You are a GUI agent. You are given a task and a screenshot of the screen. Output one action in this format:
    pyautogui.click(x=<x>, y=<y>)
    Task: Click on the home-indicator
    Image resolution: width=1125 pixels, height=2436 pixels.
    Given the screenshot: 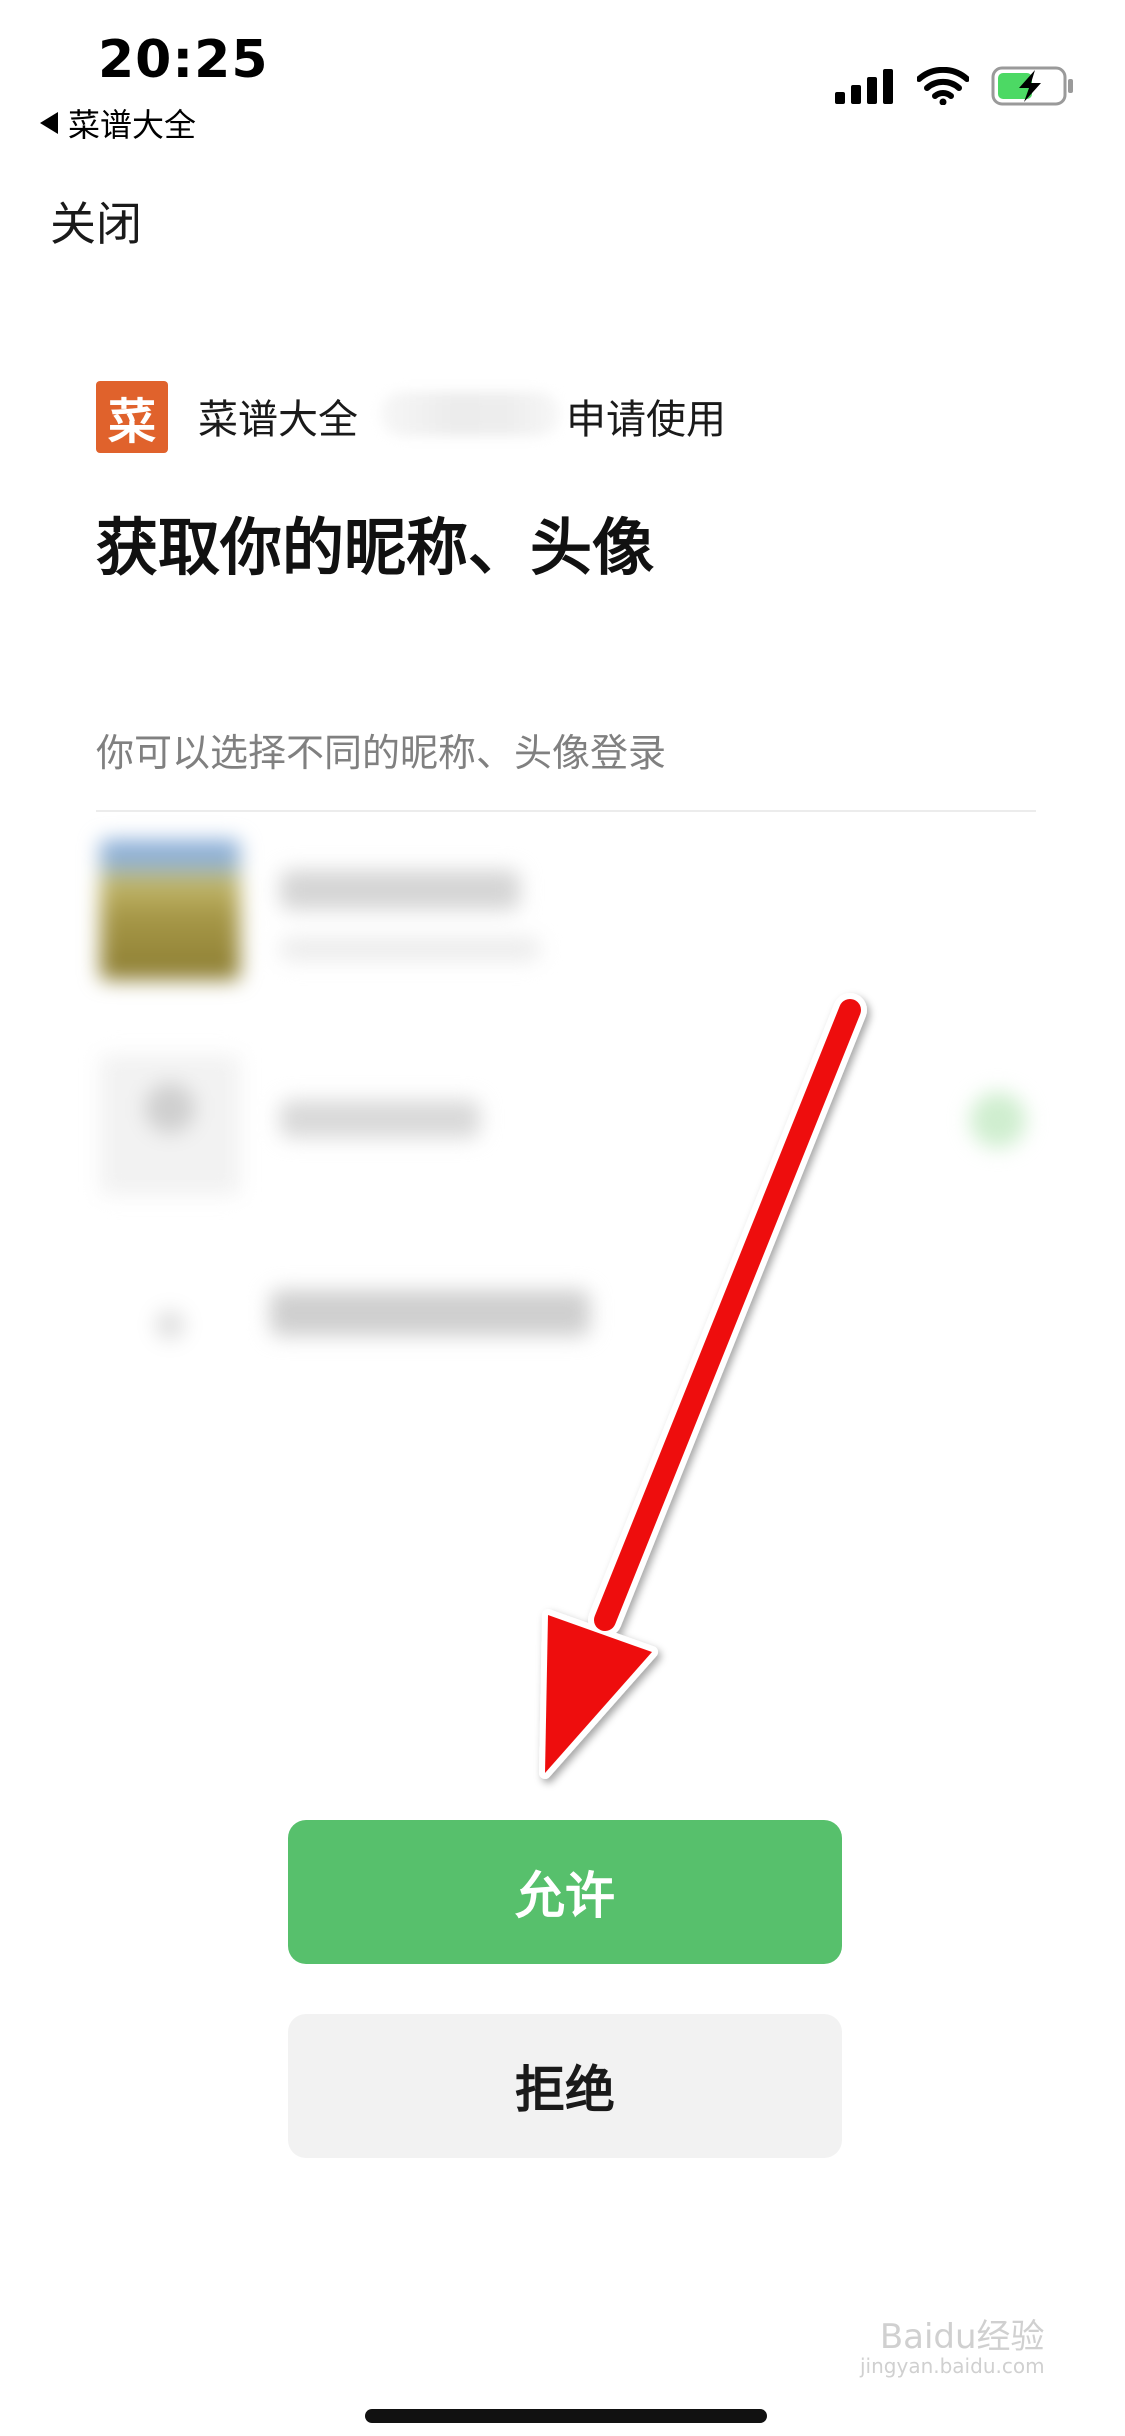 What is the action you would take?
    pyautogui.click(x=566, y=2416)
    